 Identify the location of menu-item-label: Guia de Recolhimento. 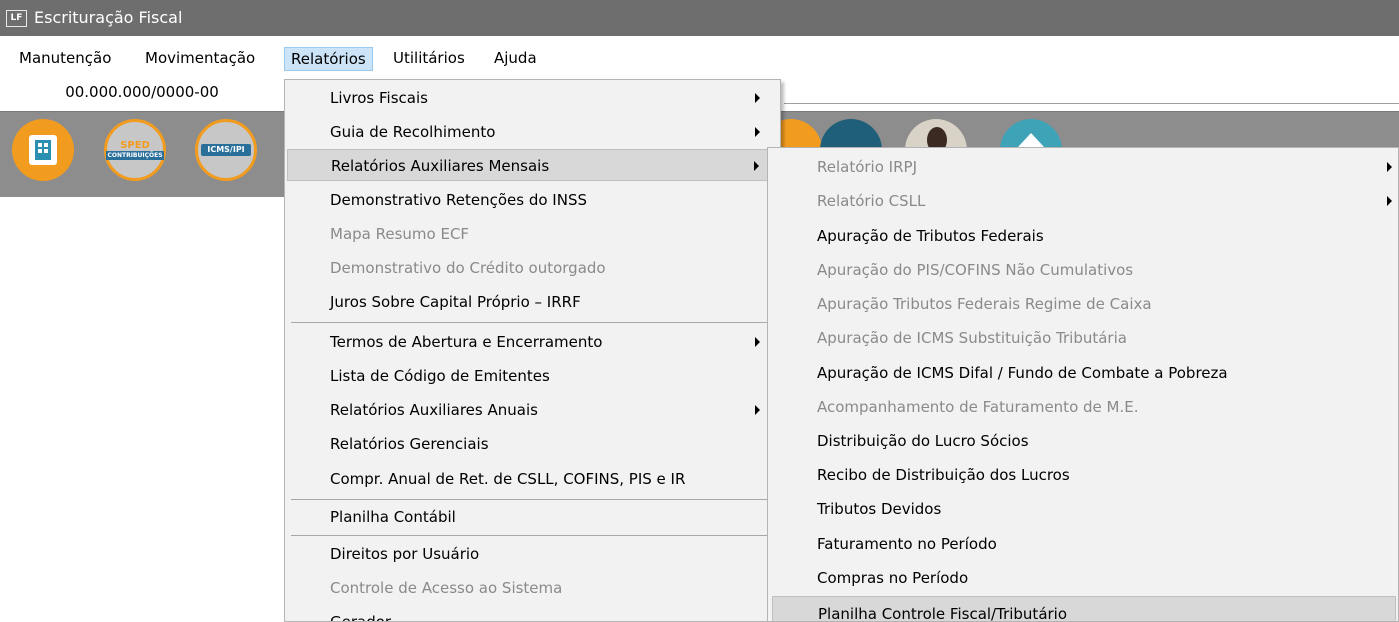
(413, 132).